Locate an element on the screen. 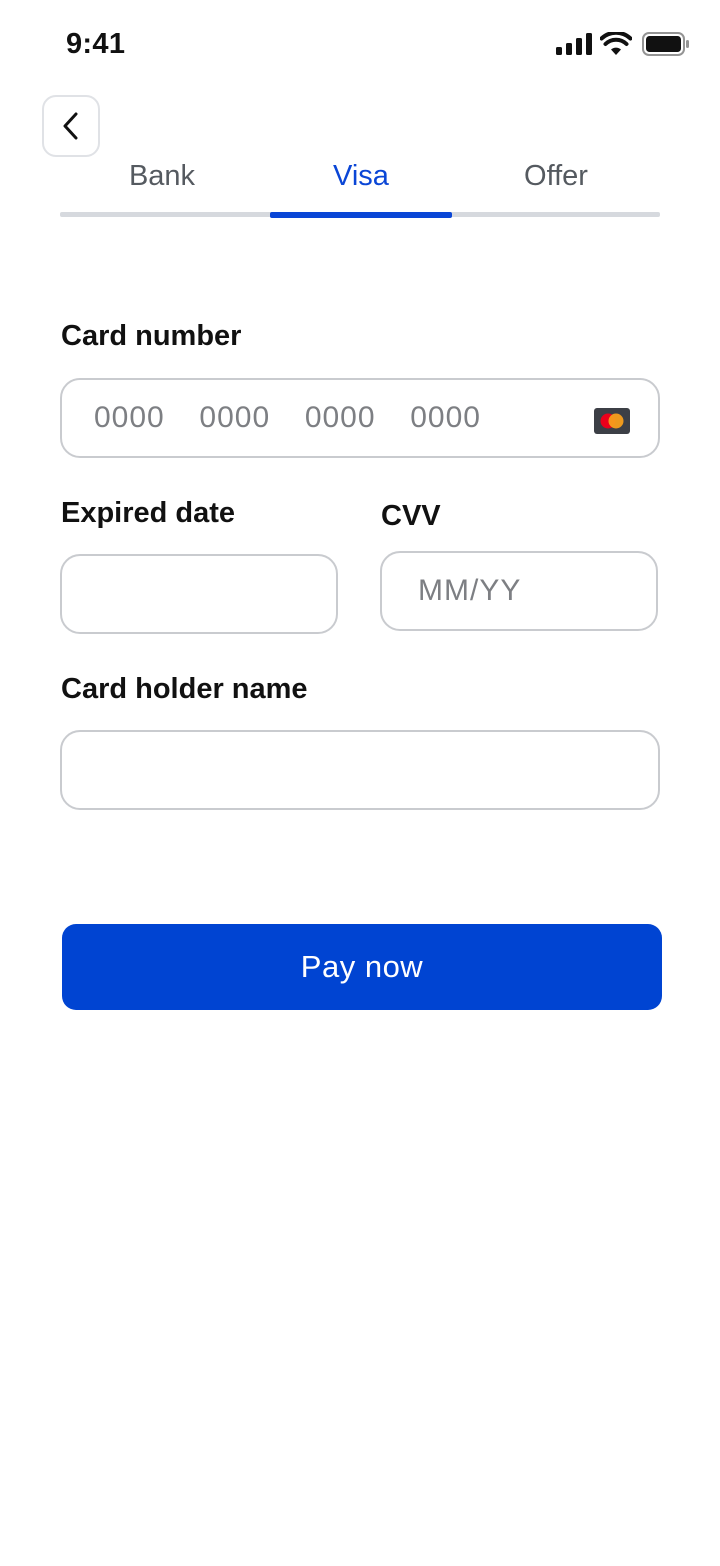 This screenshot has height=1566, width=720. card-number-field-container is located at coordinates (360, 418).